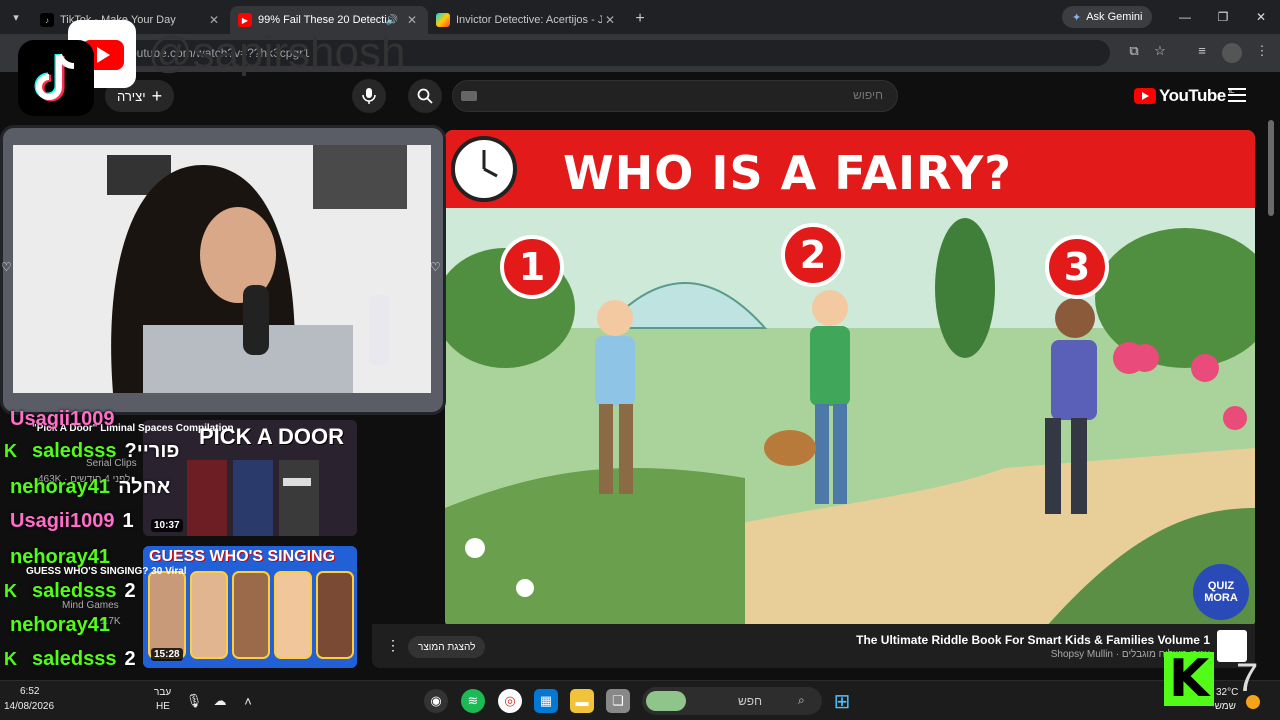 The height and width of the screenshot is (720, 1280). I want to click on more-options-icon: ⋮, so click(393, 645).